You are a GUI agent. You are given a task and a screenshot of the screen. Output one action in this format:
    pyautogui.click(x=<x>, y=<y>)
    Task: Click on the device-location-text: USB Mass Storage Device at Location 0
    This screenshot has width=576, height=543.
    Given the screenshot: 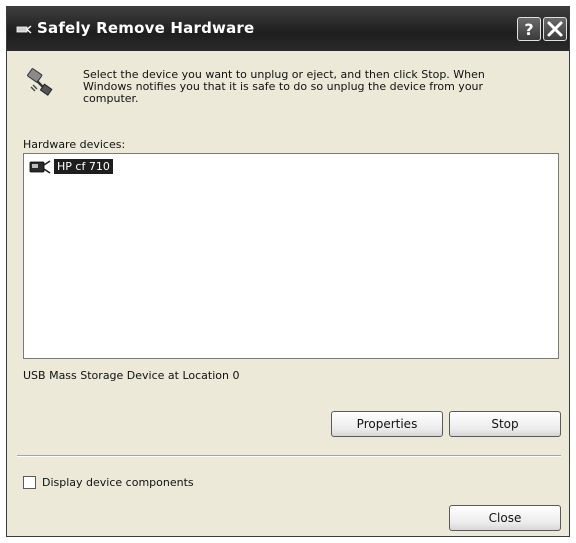 What is the action you would take?
    pyautogui.click(x=131, y=375)
    